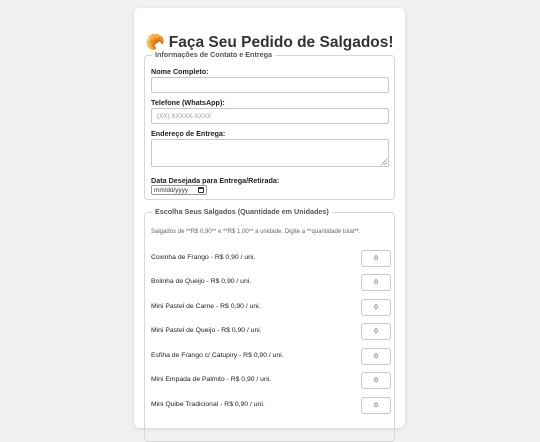 Image resolution: width=540 pixels, height=442 pixels. What do you see at coordinates (188, 102) in the screenshot?
I see `phone-label: Telefone (WhatsApp):` at bounding box center [188, 102].